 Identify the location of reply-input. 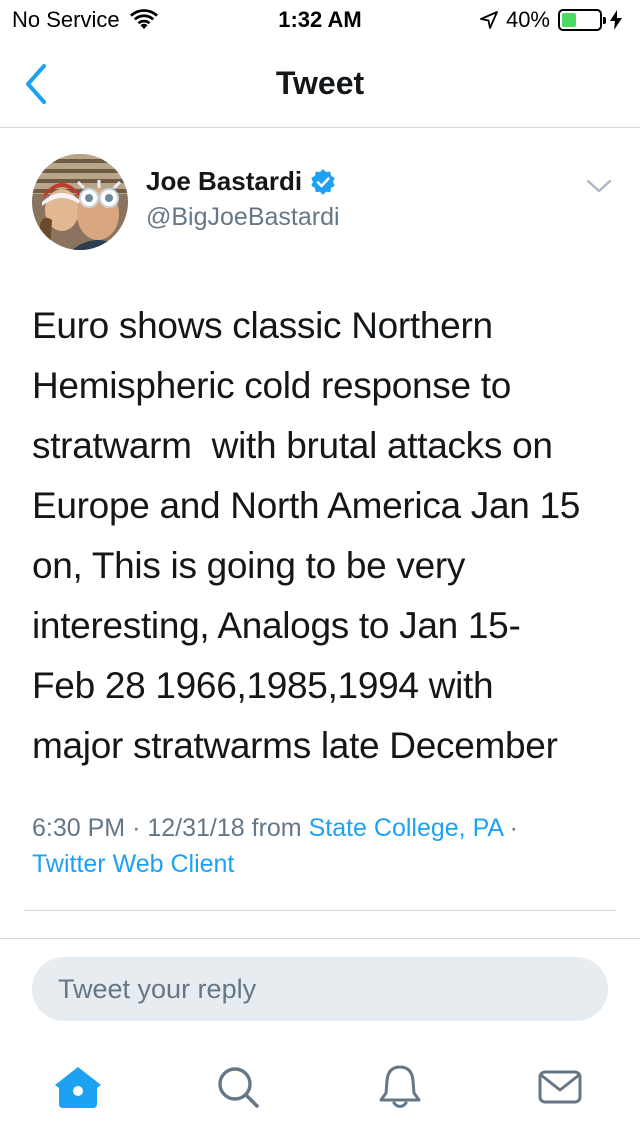
(318, 989).